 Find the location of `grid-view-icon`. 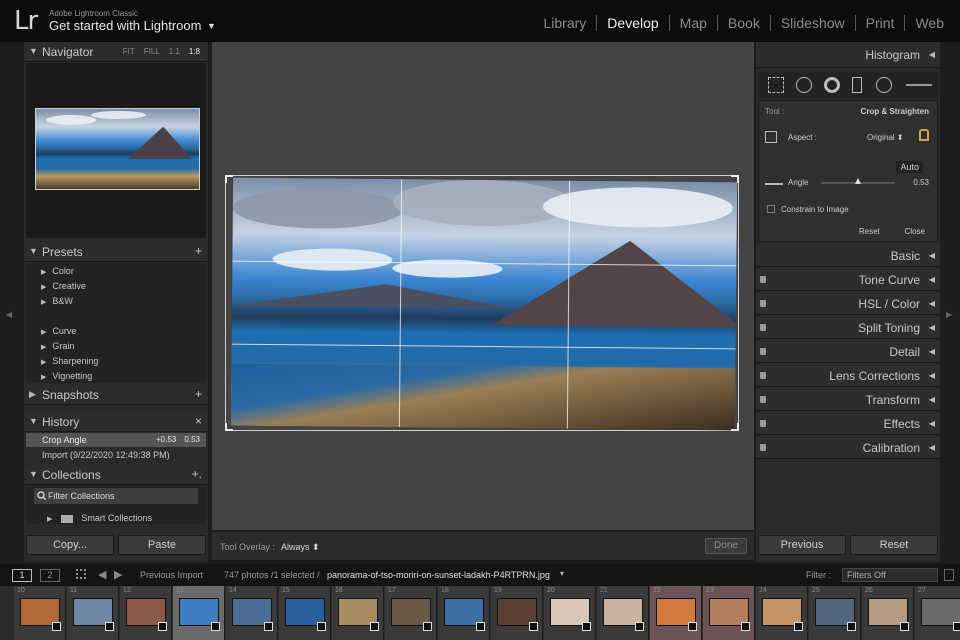

grid-view-icon is located at coordinates (81, 574).